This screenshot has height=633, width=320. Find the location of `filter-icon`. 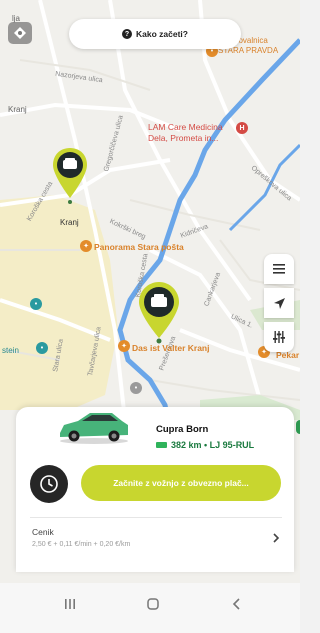

filter-icon is located at coordinates (279, 337).